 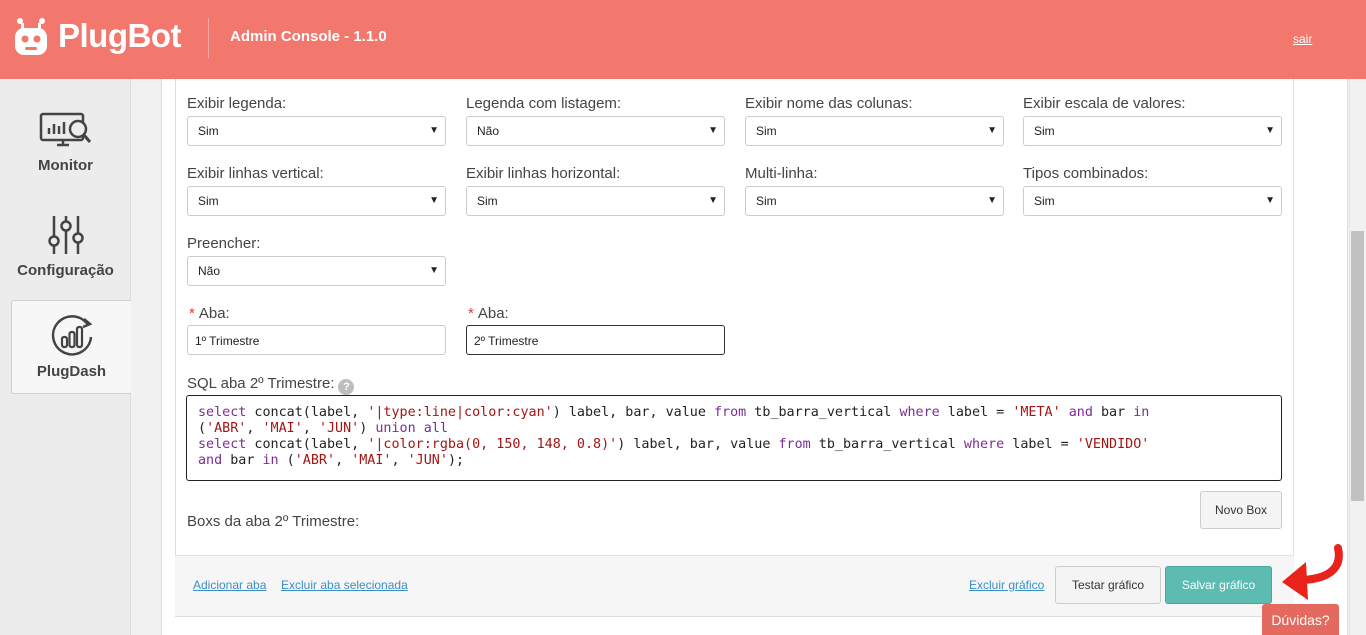 I want to click on excluir-aba-link: Excluir aba selecionada, so click(x=344, y=585).